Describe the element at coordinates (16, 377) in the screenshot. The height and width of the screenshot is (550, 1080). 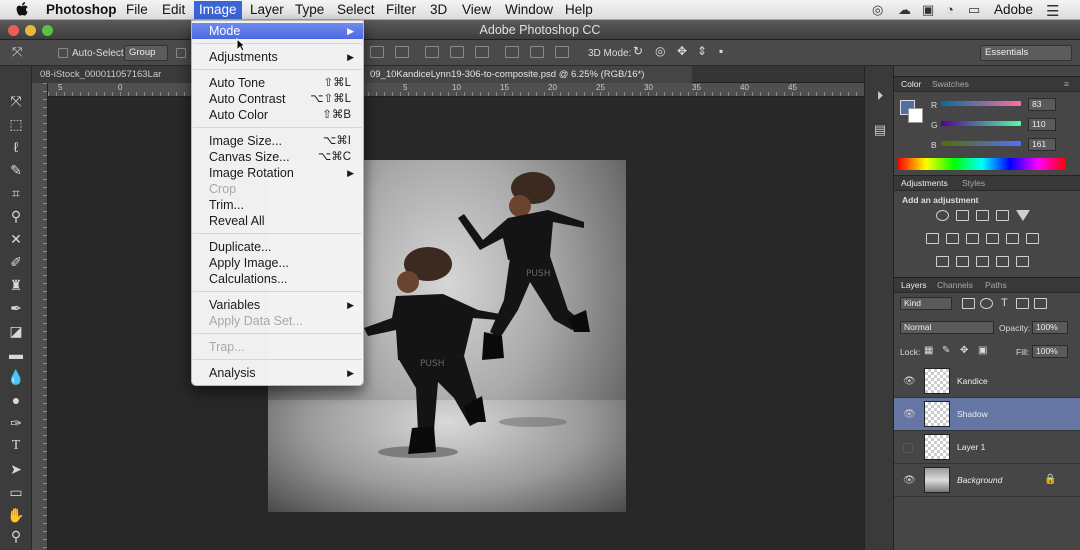
I see `blur-tool-icon: 💧` at that location.